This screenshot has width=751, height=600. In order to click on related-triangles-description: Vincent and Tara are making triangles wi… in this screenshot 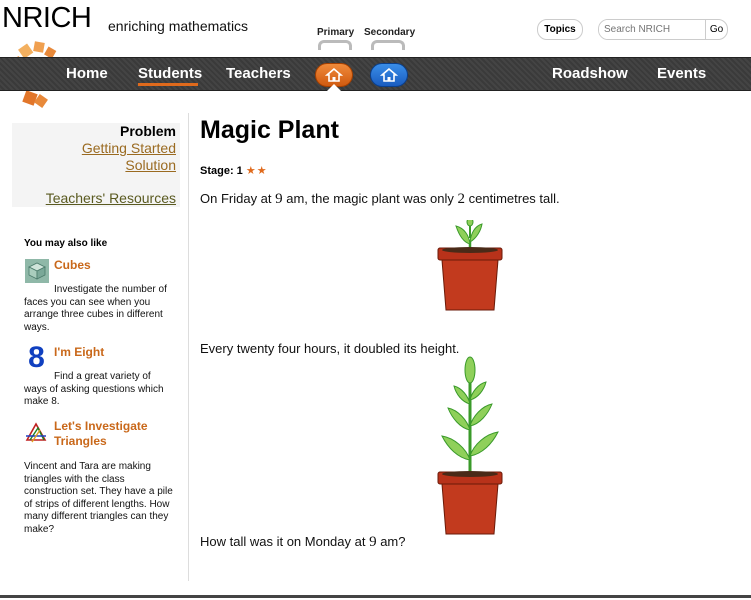, I will do `click(98, 498)`.